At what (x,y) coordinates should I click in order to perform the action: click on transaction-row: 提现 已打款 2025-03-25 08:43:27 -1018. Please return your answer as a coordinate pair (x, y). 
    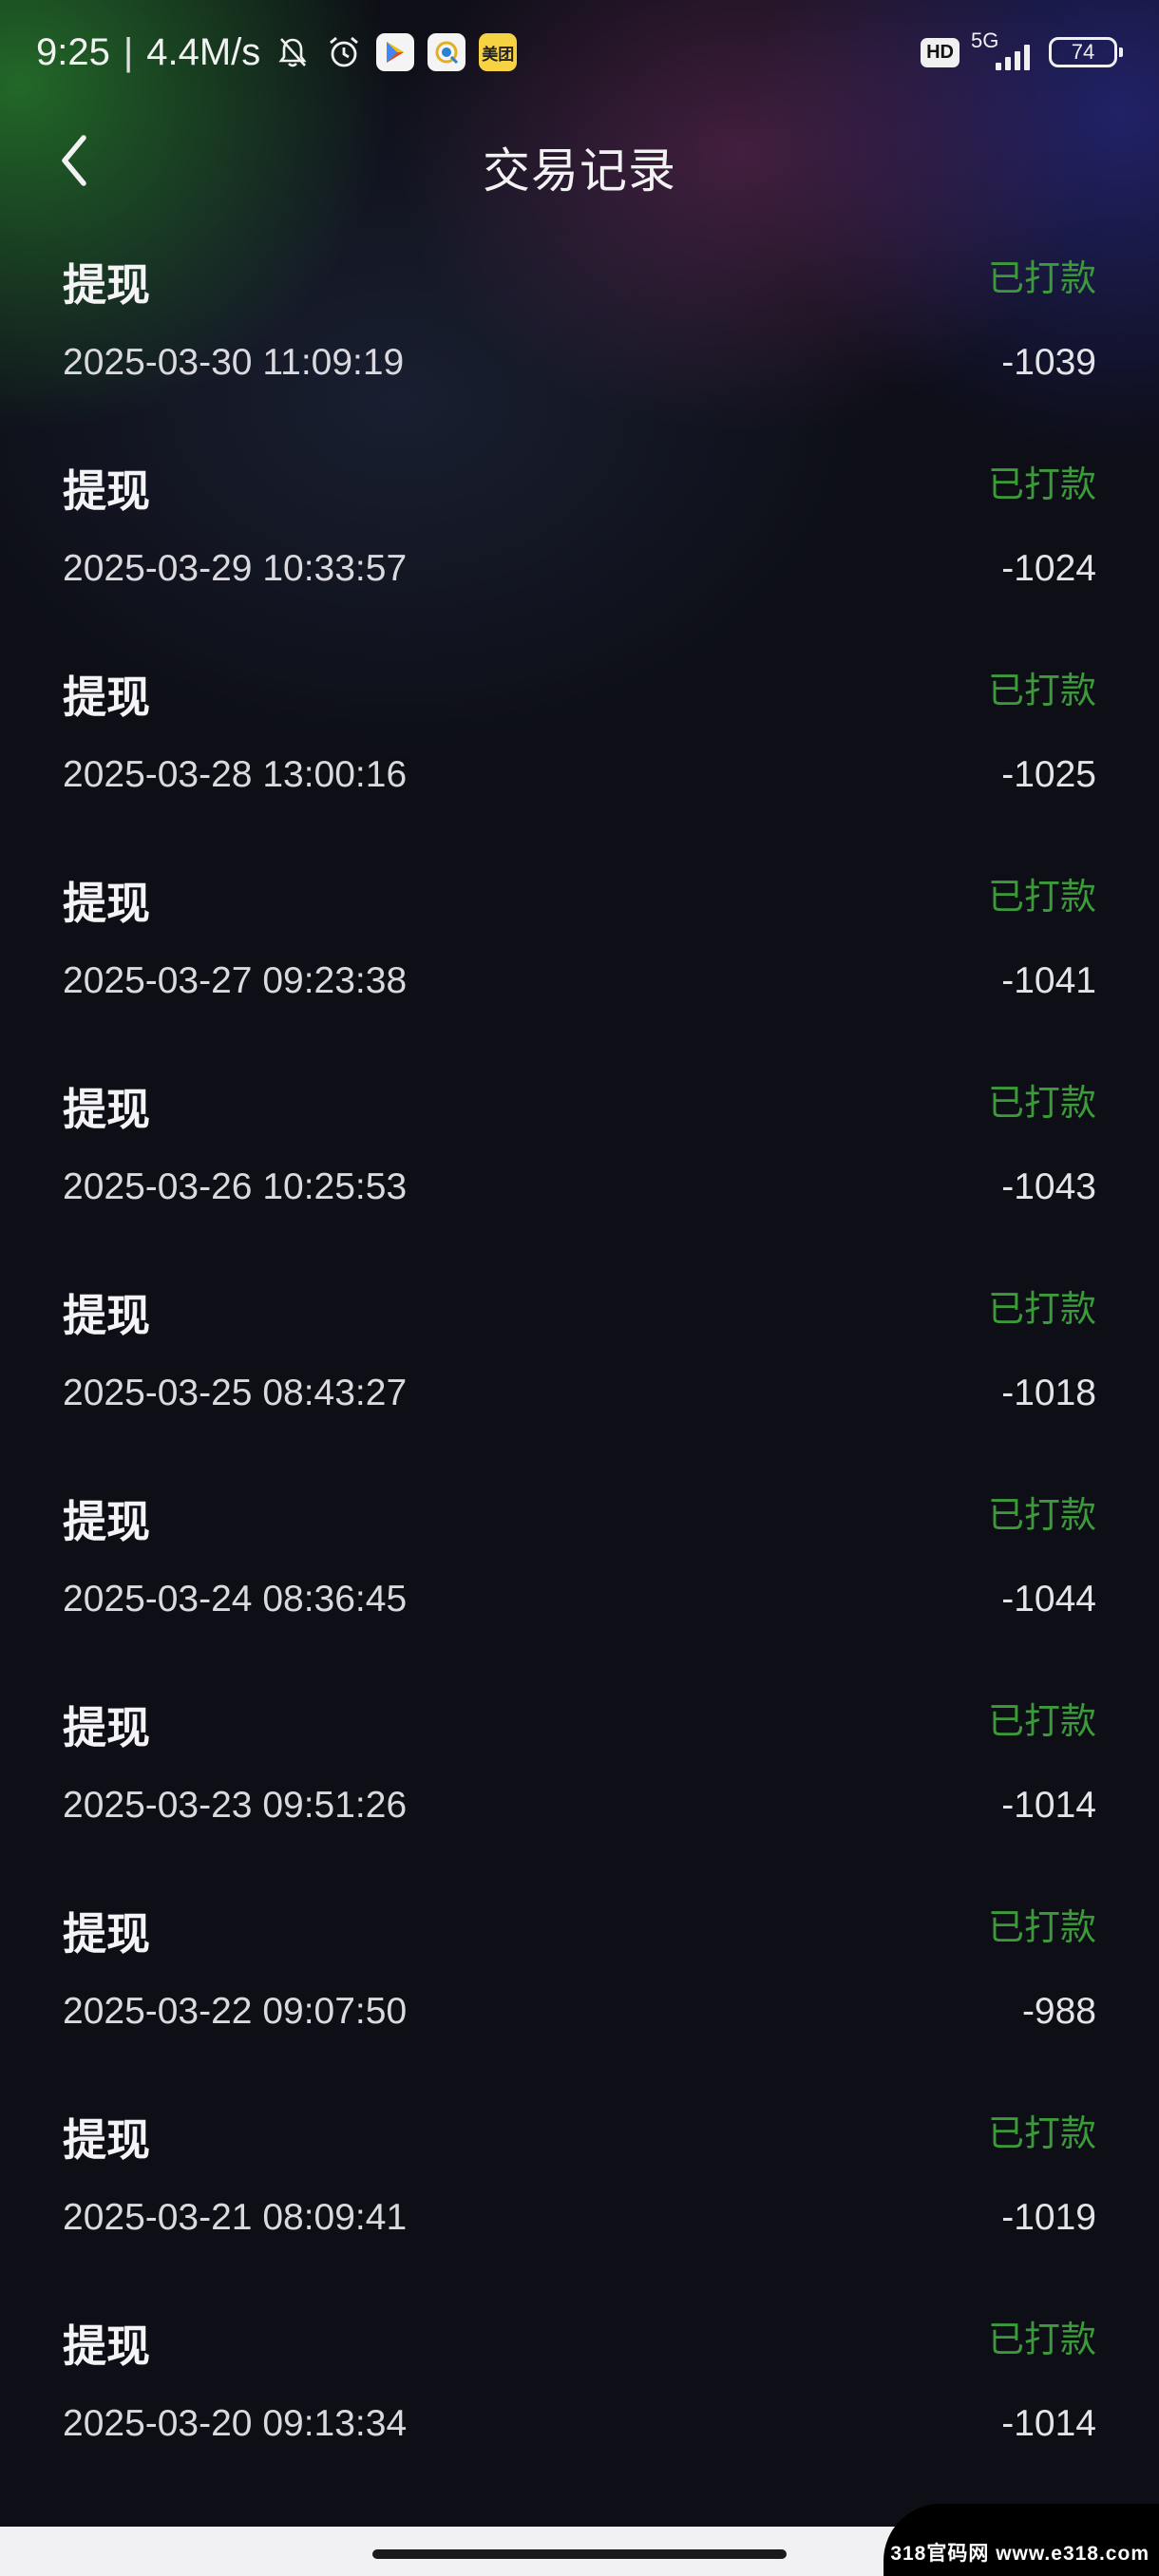
    Looking at the image, I should click on (579, 1371).